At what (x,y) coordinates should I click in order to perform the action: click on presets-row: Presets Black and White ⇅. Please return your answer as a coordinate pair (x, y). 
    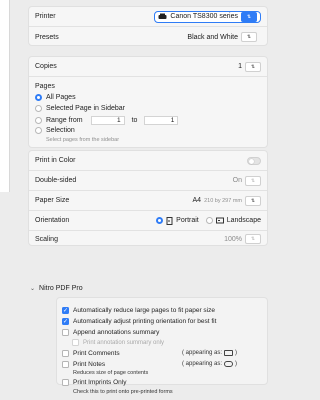
    Looking at the image, I should click on (148, 37).